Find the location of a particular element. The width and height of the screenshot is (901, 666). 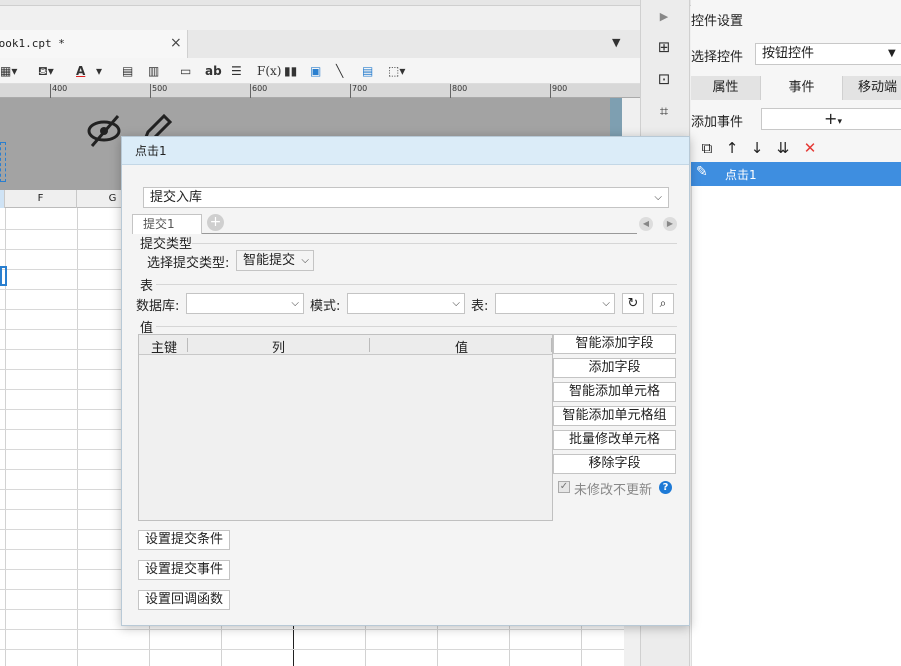

tab-submit-1-label: 提交1 is located at coordinates (159, 224).